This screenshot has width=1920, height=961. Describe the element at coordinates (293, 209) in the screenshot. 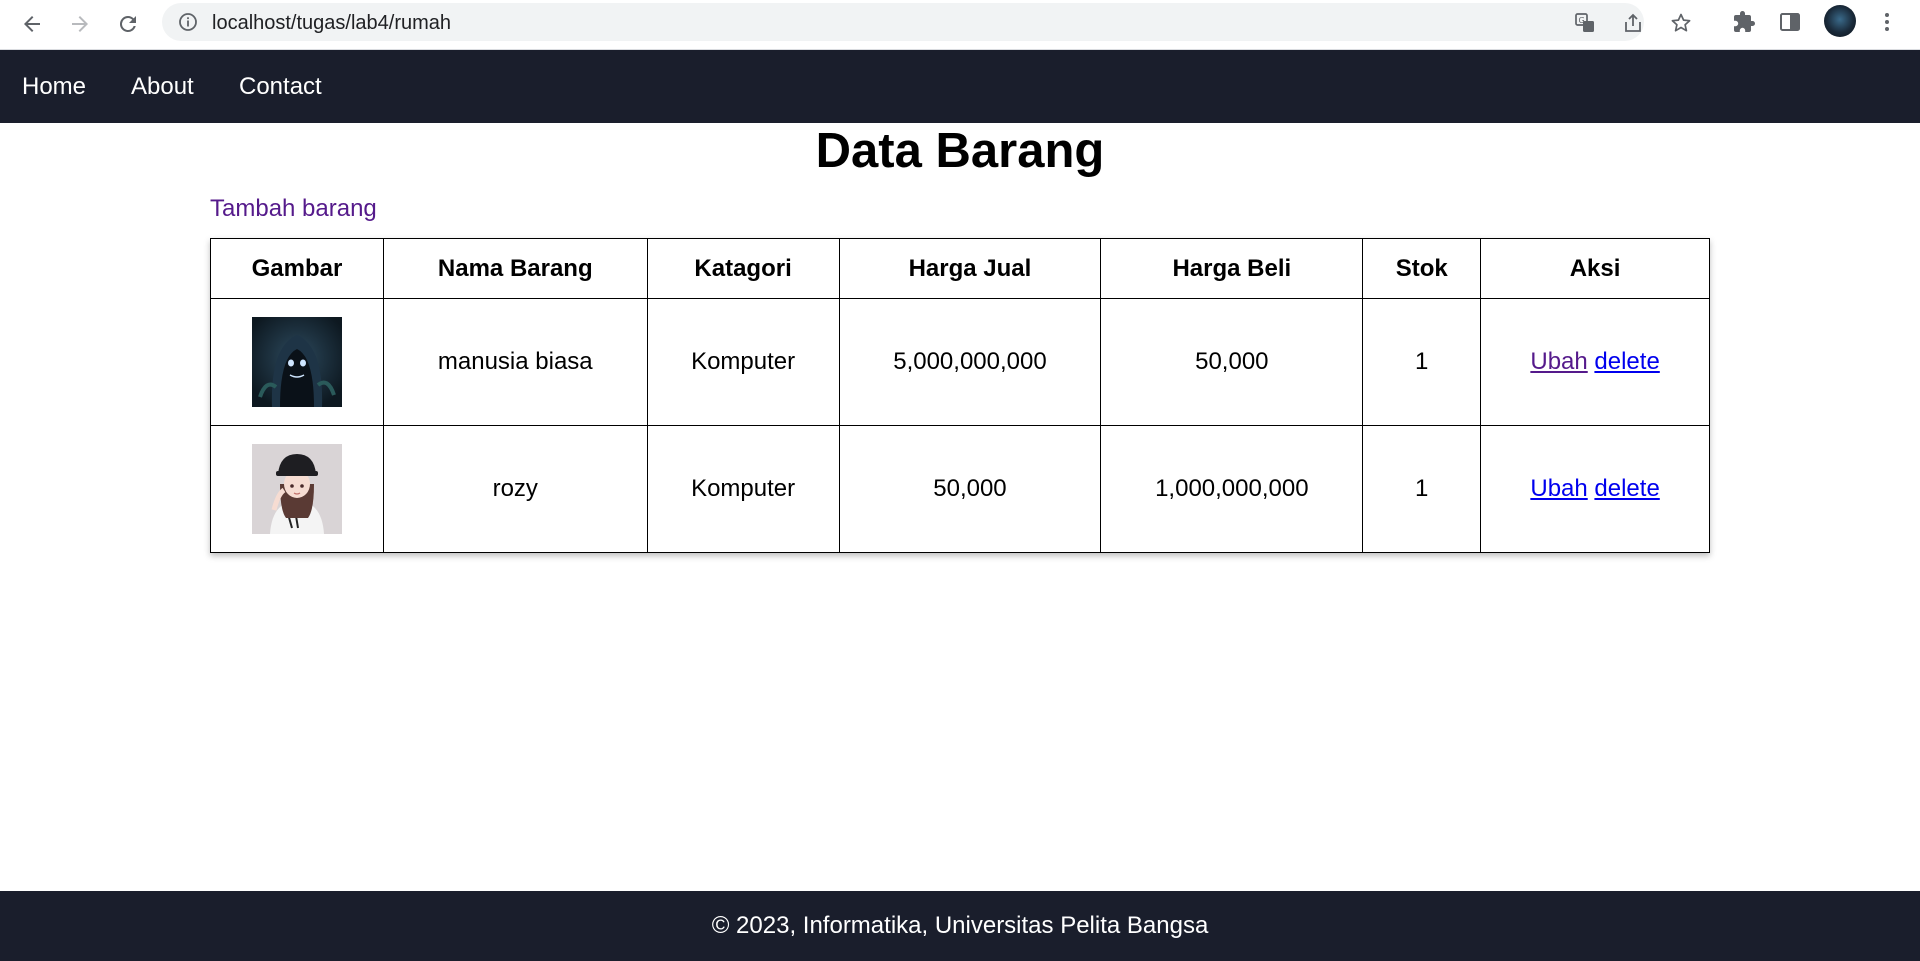

I see `add-item-link: Tambah barang` at that location.